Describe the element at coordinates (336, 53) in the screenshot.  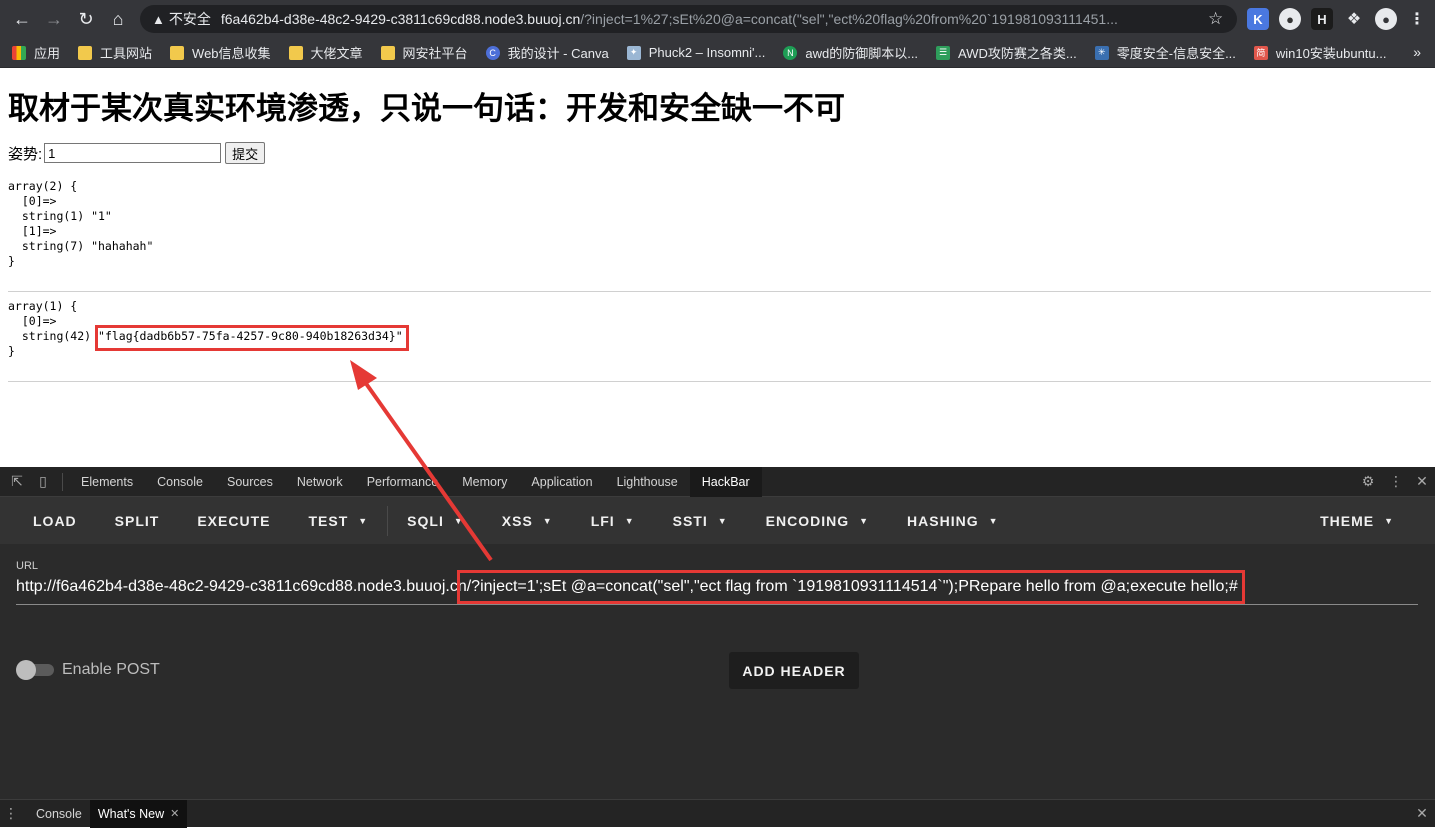
I see `bookmark-label: 大佬文章` at that location.